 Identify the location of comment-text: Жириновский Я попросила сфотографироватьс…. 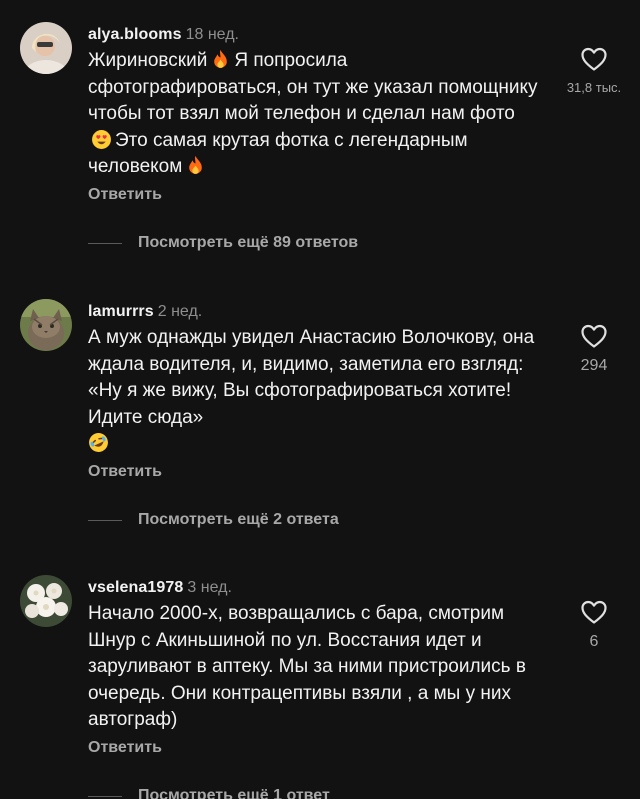
(314, 114).